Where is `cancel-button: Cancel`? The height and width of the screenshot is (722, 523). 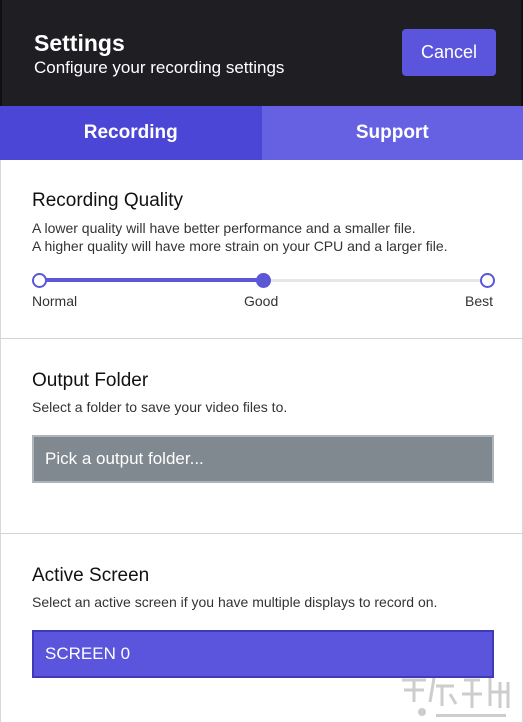 cancel-button: Cancel is located at coordinates (449, 52).